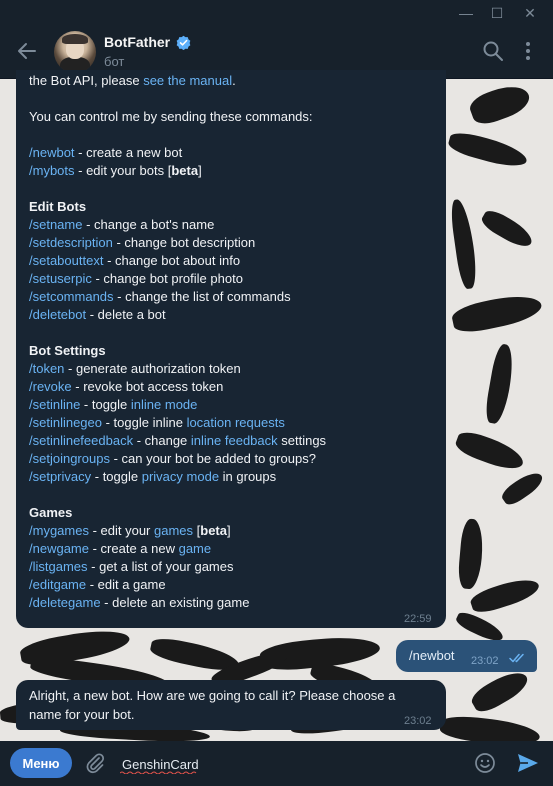 This screenshot has height=786, width=553. What do you see at coordinates (466, 656) in the screenshot?
I see `message-outgoing: /newbot 23:02` at bounding box center [466, 656].